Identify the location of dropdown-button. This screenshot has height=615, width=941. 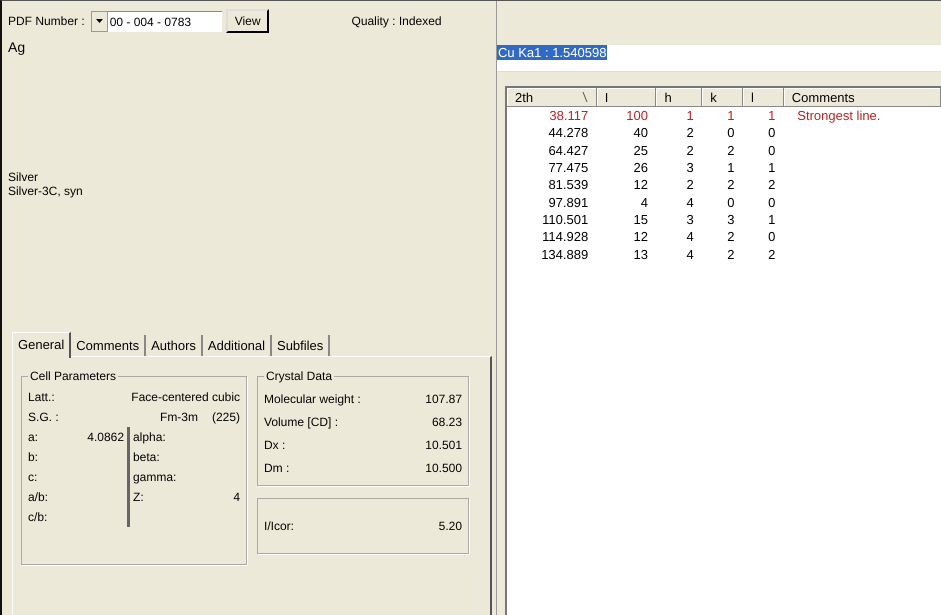
(99, 21).